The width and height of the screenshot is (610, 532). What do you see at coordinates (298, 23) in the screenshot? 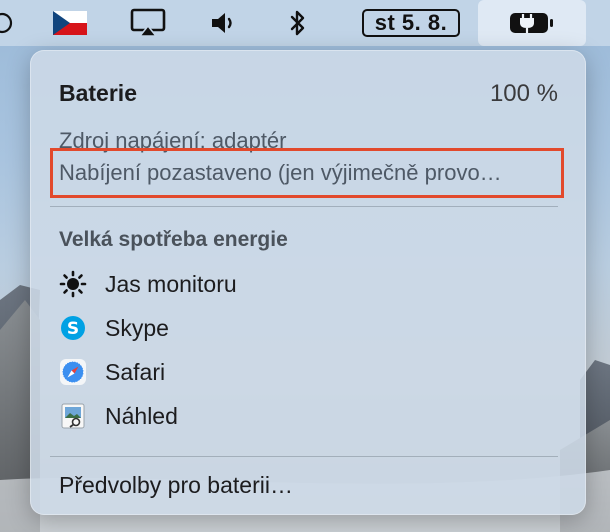
I see `bluetooth-icon` at bounding box center [298, 23].